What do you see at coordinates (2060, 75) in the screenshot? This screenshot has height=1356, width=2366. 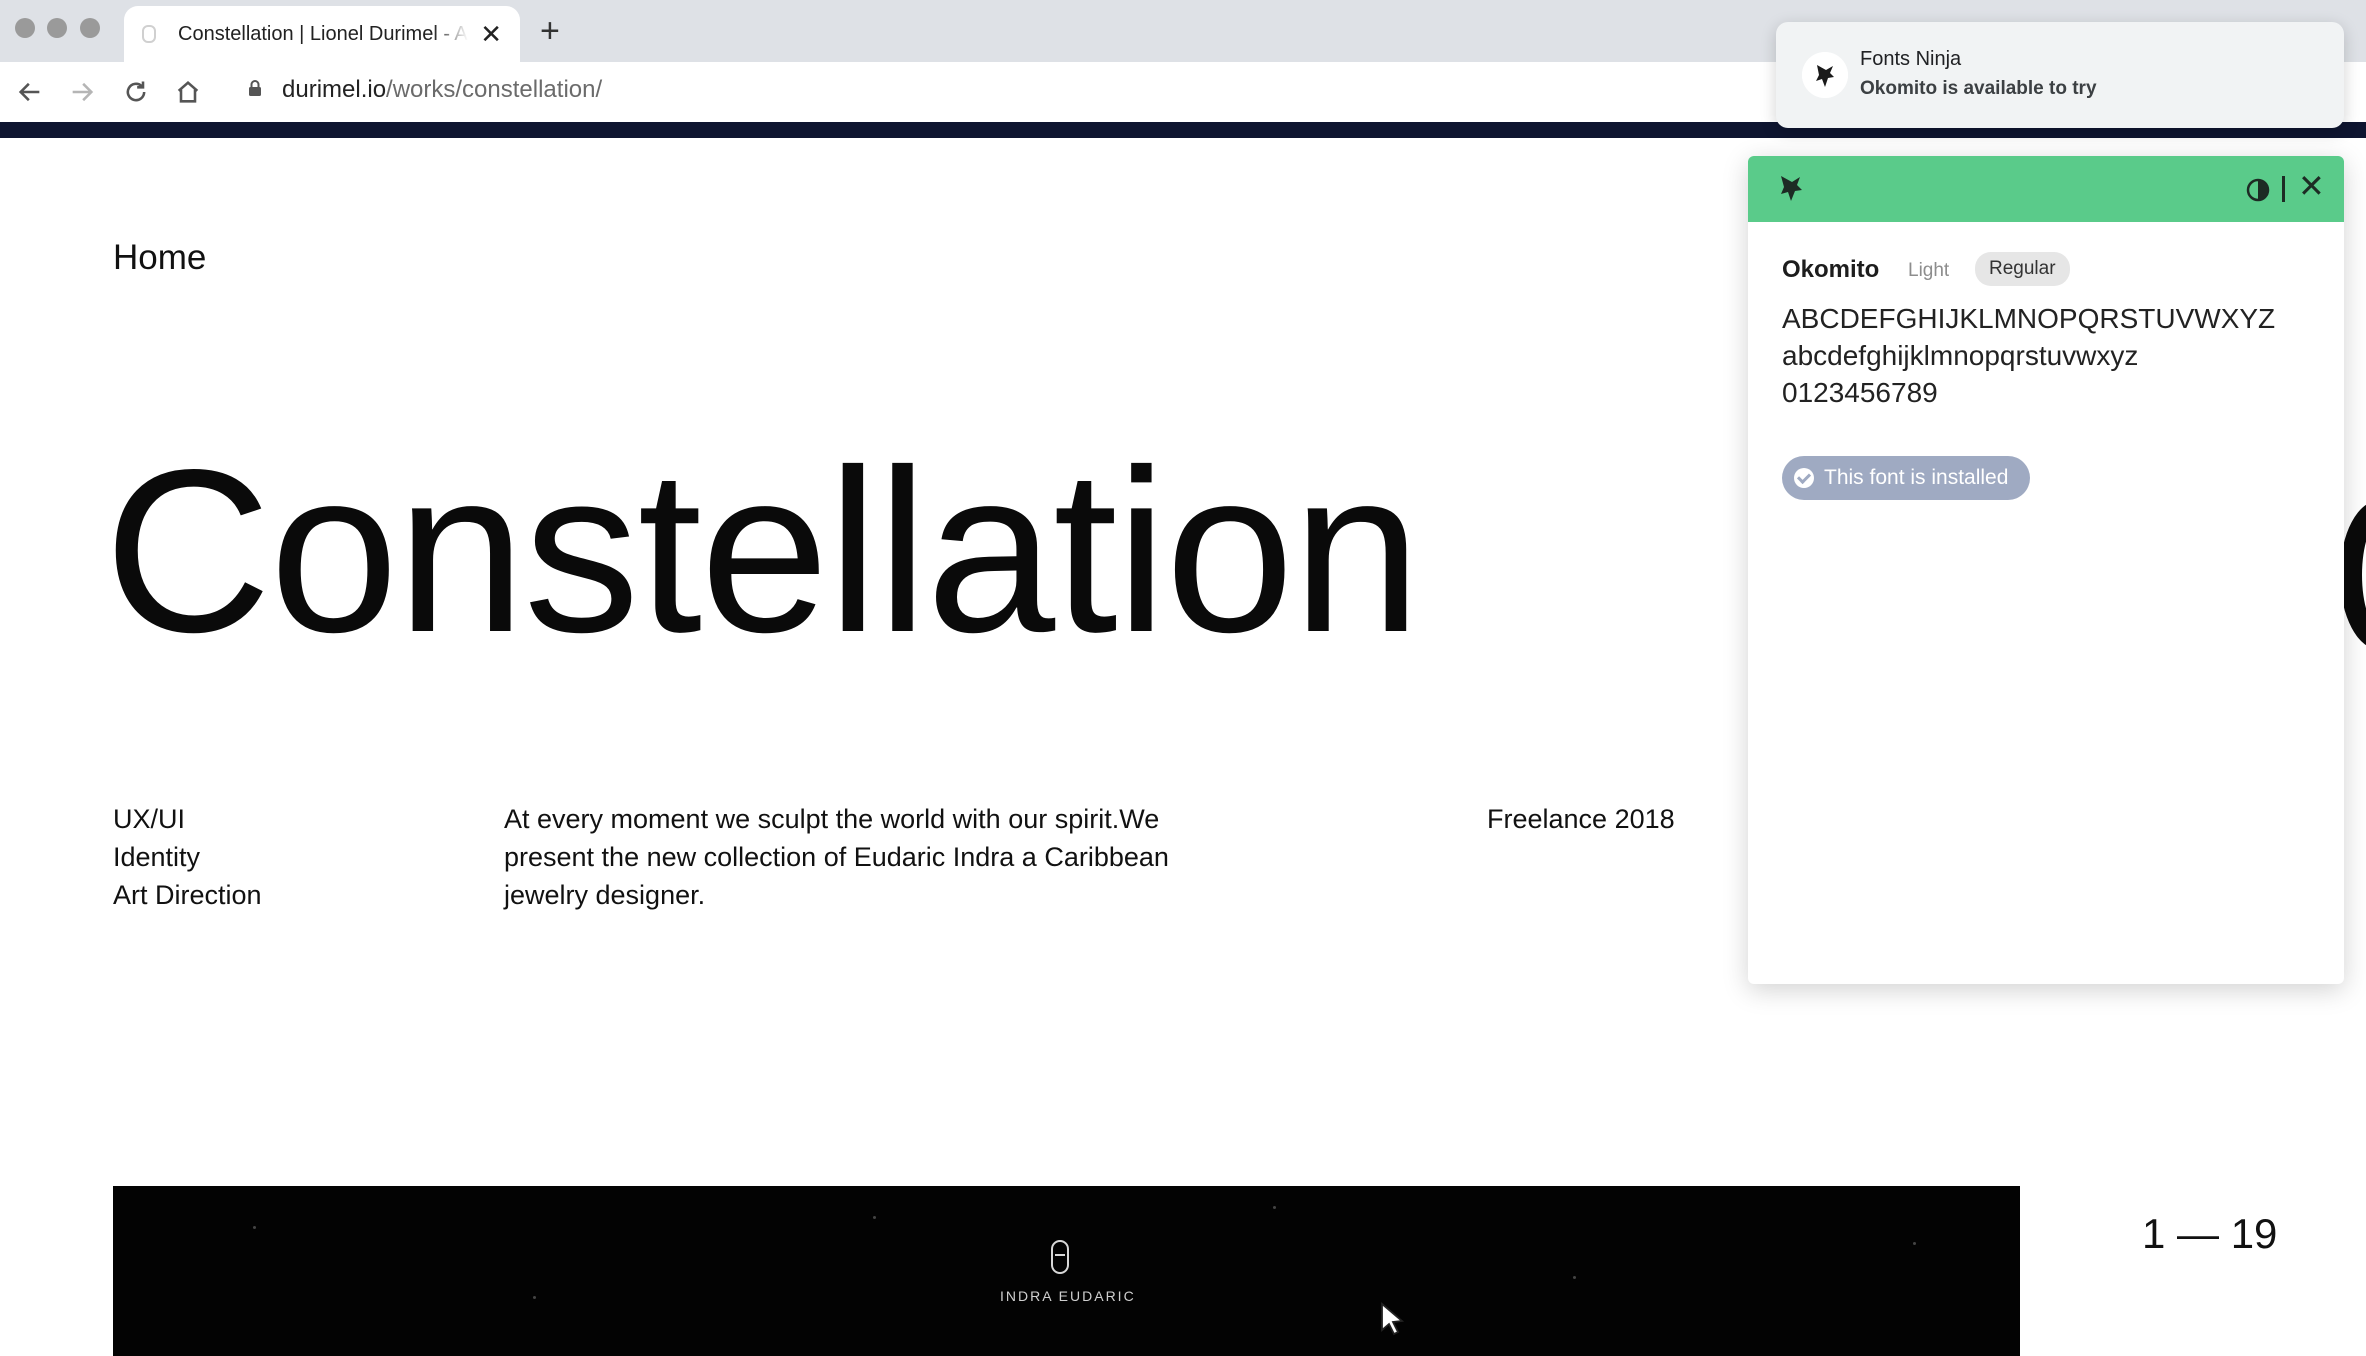 I see `fonts-ninja-notification: Fonts Ninja Okomito is available to try` at bounding box center [2060, 75].